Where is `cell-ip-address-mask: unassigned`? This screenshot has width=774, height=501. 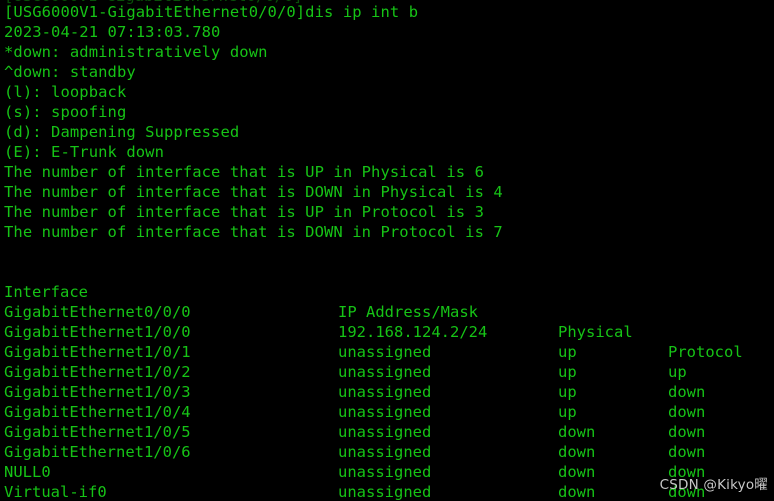 cell-ip-address-mask: unassigned is located at coordinates (385, 492).